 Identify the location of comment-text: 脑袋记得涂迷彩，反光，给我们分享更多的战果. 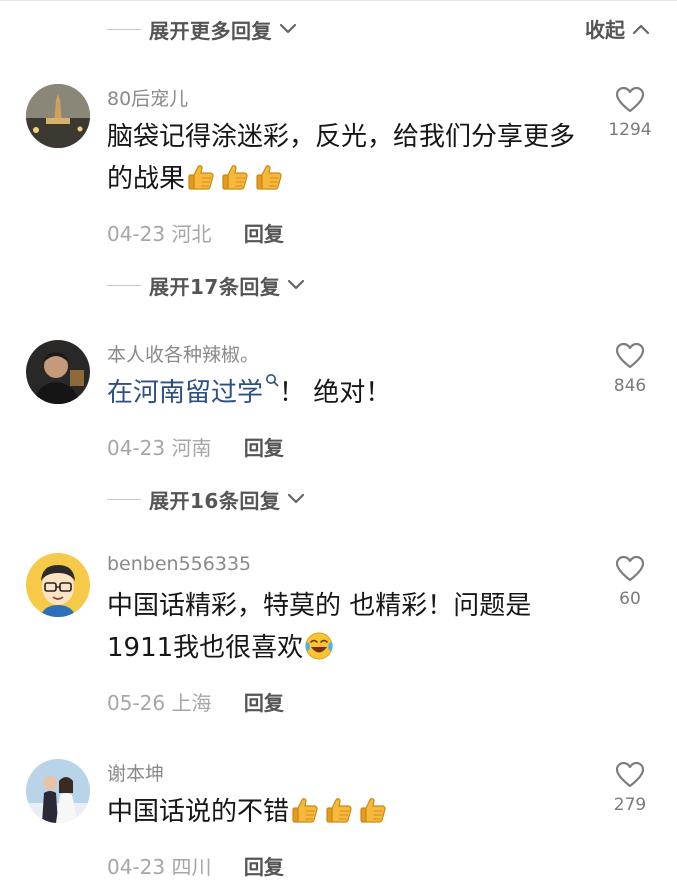
(347, 158).